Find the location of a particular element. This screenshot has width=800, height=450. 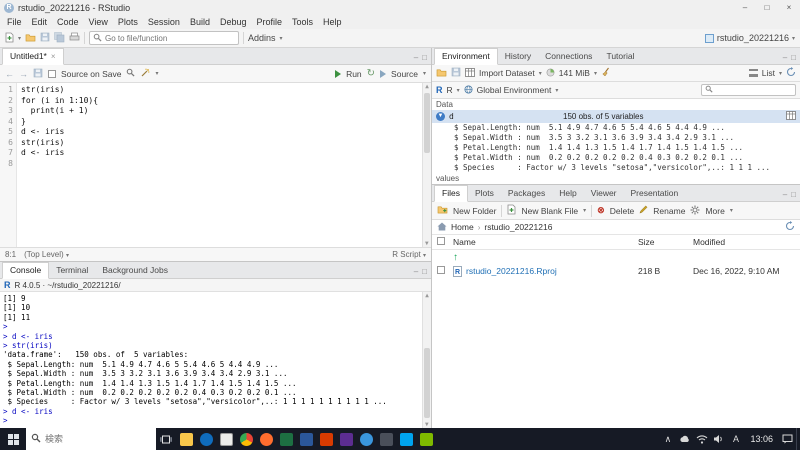

taskbar-app-2-icon is located at coordinates (206, 439).